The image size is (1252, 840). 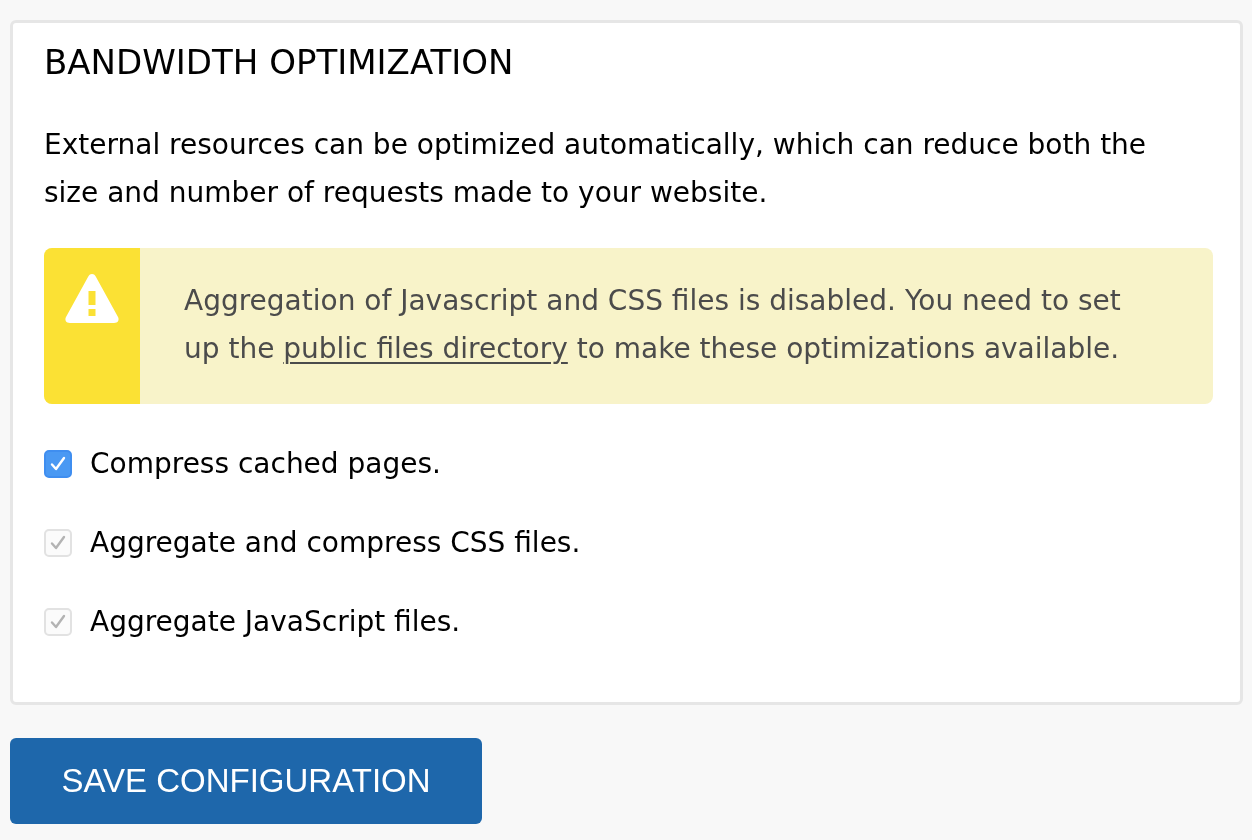 What do you see at coordinates (275, 622) in the screenshot?
I see `option-label: Aggregate JavaScript files.` at bounding box center [275, 622].